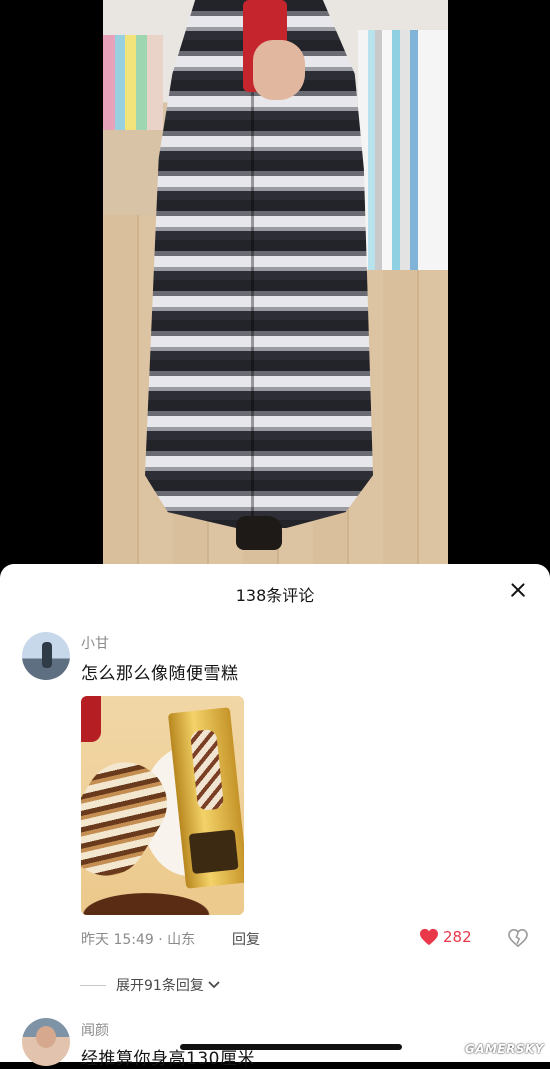  Describe the element at coordinates (95, 643) in the screenshot. I see `comment-username: 小甘` at that location.